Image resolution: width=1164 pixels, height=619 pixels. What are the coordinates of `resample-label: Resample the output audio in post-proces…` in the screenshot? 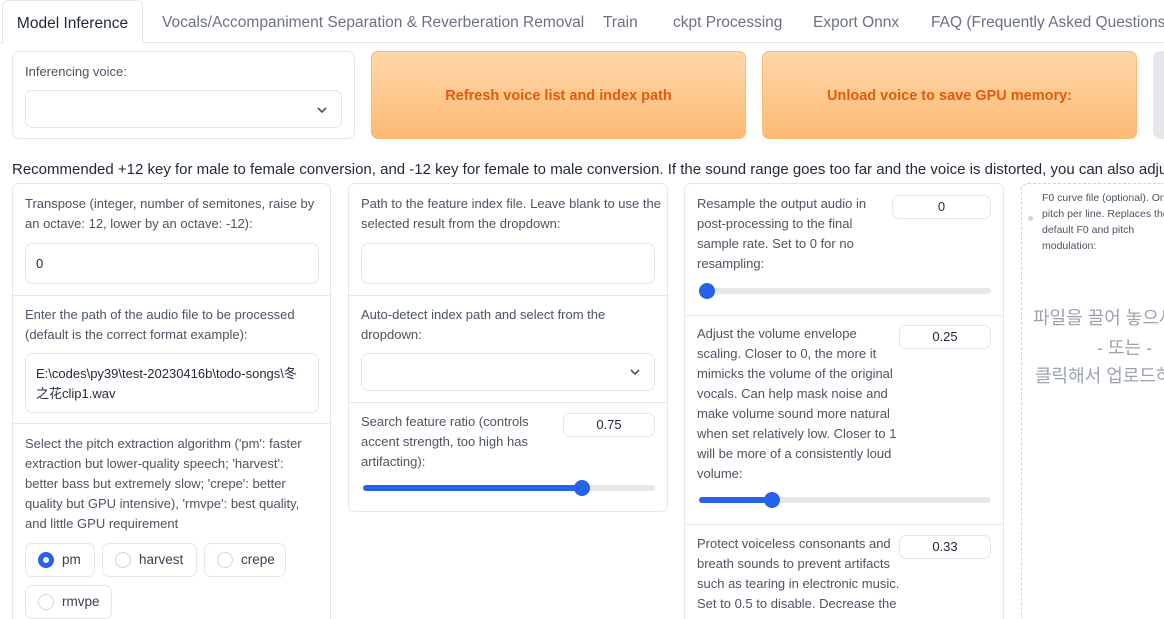 It's located at (782, 233).